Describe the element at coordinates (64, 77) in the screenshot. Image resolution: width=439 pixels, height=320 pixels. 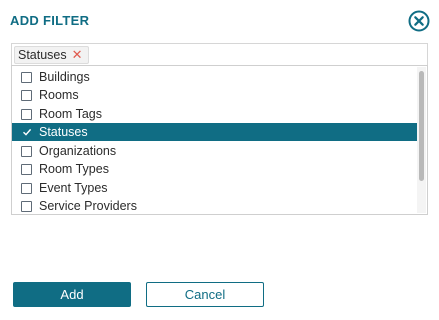
I see `option-label: Buildings` at that location.